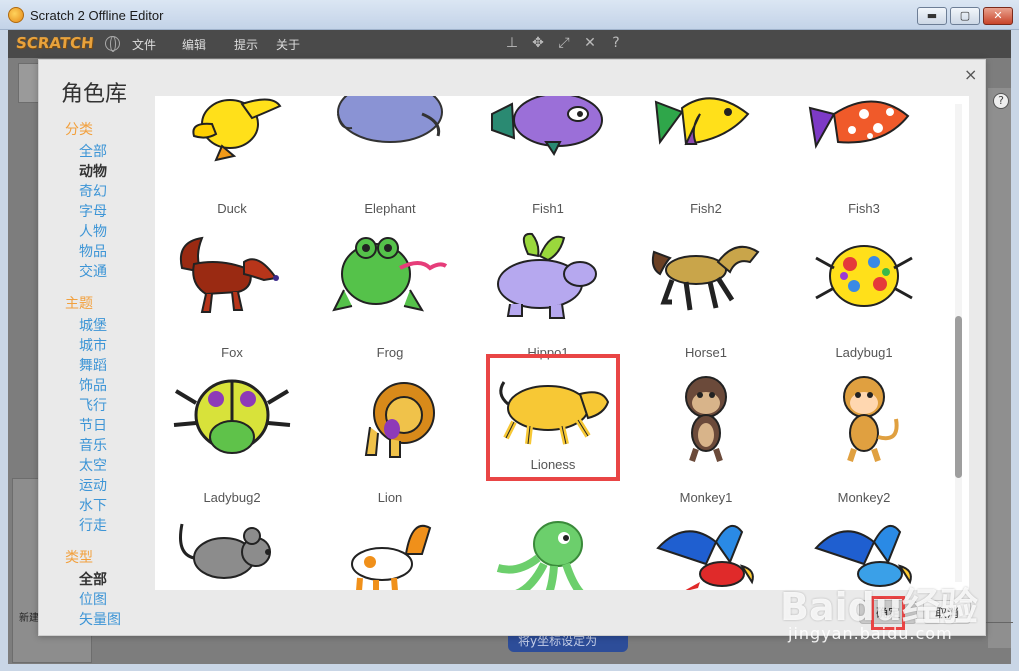 The image size is (1019, 671). What do you see at coordinates (225, 551) in the screenshot?
I see `mouse-icon` at bounding box center [225, 551].